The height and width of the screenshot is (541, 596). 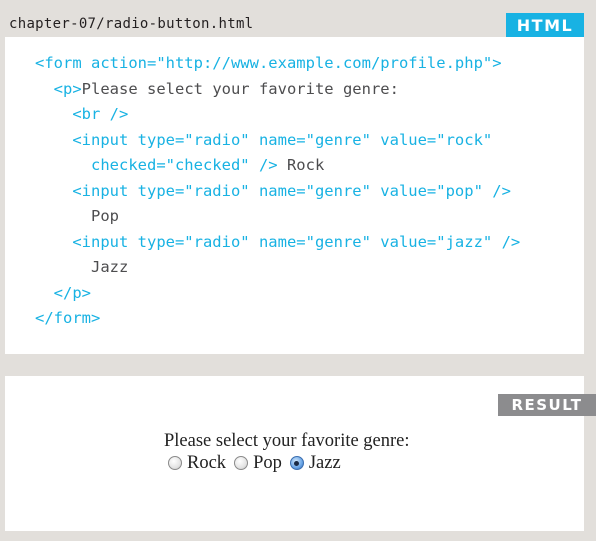 What do you see at coordinates (277, 268) in the screenshot?
I see `code-line: Jazz` at bounding box center [277, 268].